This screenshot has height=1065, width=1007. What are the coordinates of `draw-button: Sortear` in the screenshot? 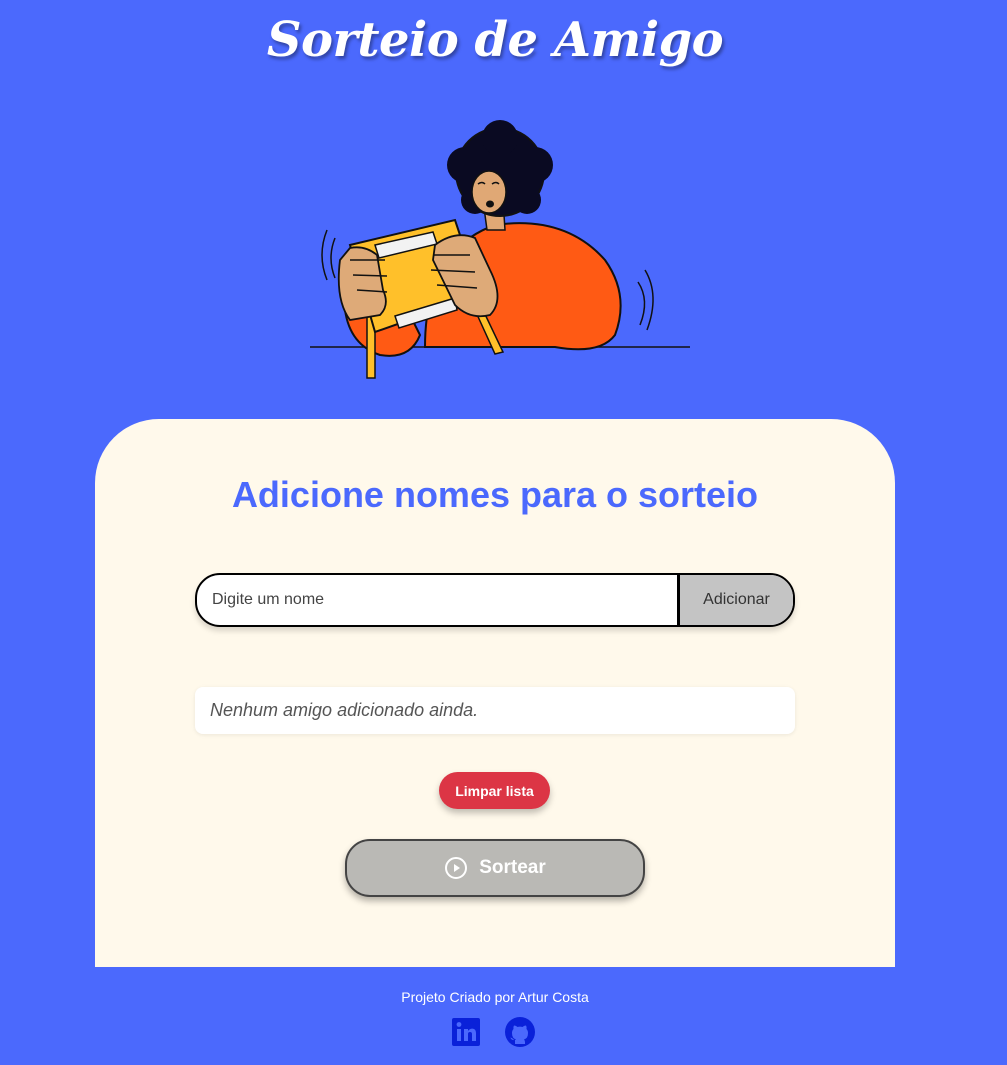 It's located at (495, 868).